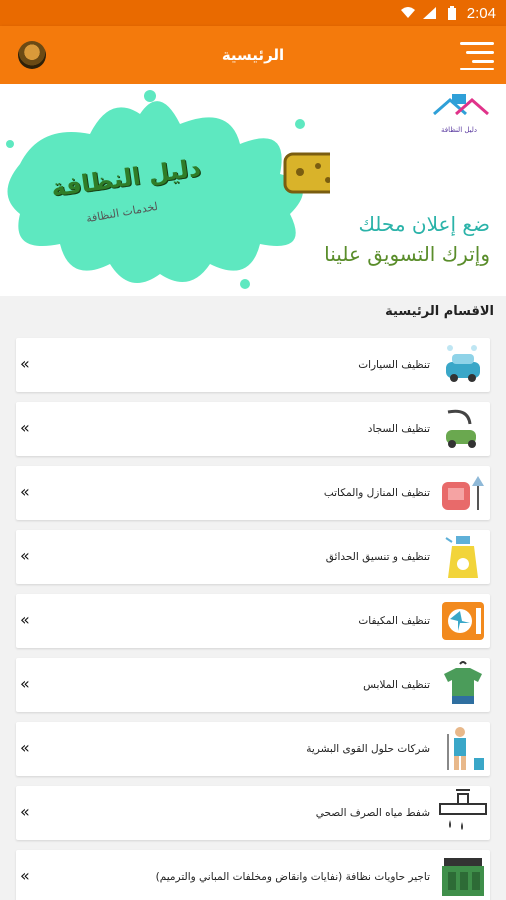  I want to click on battery-icon, so click(451, 13).